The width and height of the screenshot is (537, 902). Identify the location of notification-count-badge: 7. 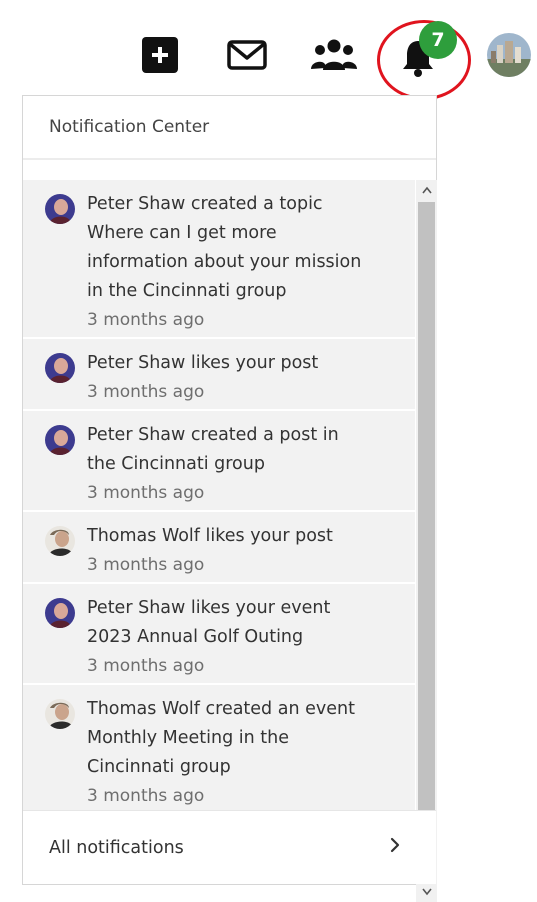
(438, 40).